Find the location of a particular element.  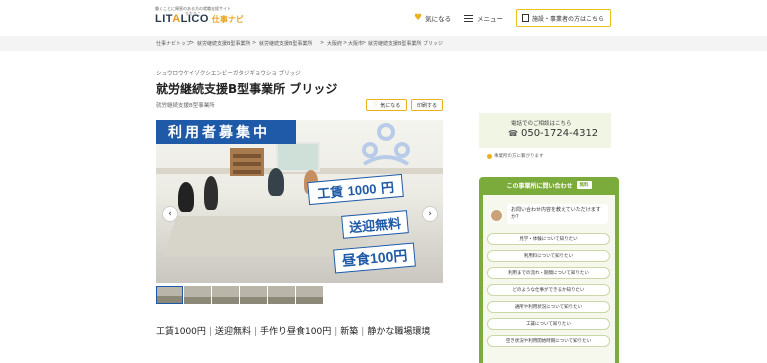

info-icon is located at coordinates (489, 156).